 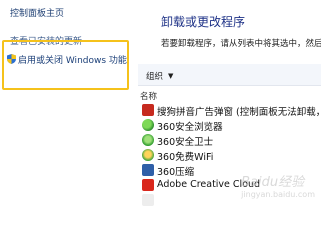 What do you see at coordinates (148, 110) in the screenshot?
I see `sogou-icon` at bounding box center [148, 110].